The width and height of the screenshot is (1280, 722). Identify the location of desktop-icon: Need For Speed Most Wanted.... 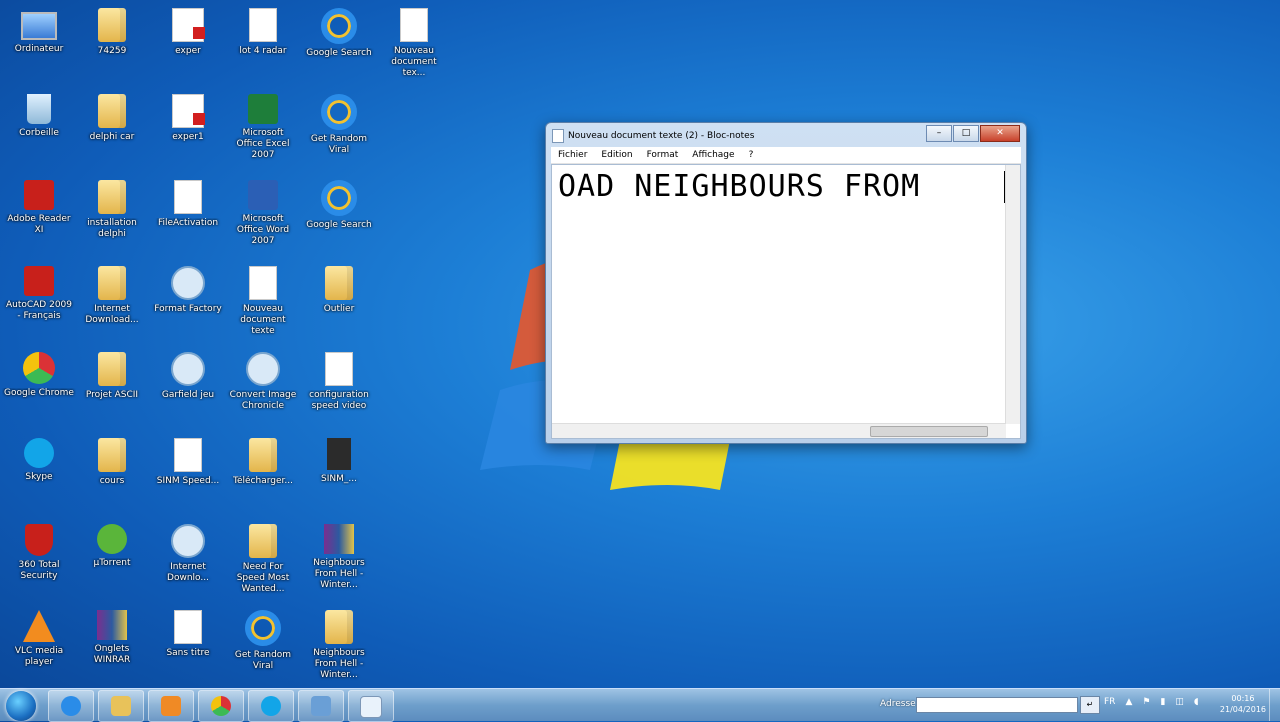
(263, 560).